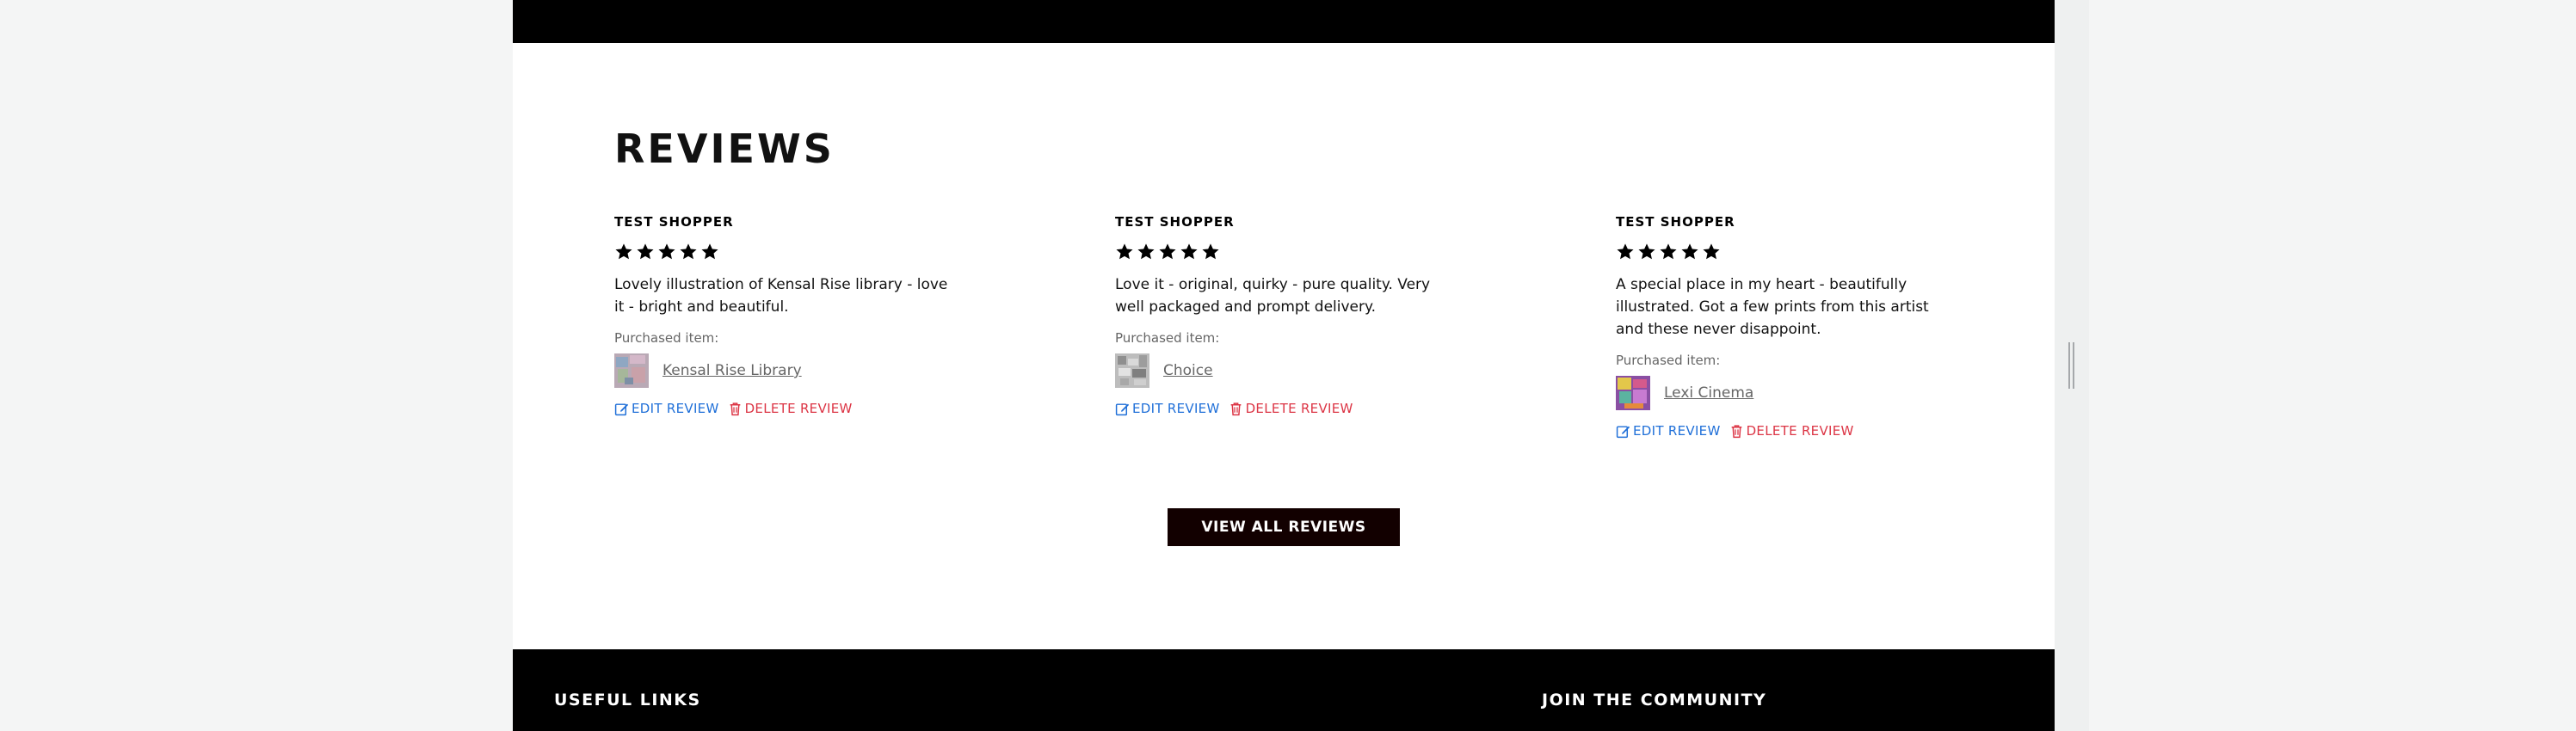 This screenshot has width=2576, height=731. I want to click on purchased-item-link: Kensal Rise Library, so click(732, 371).